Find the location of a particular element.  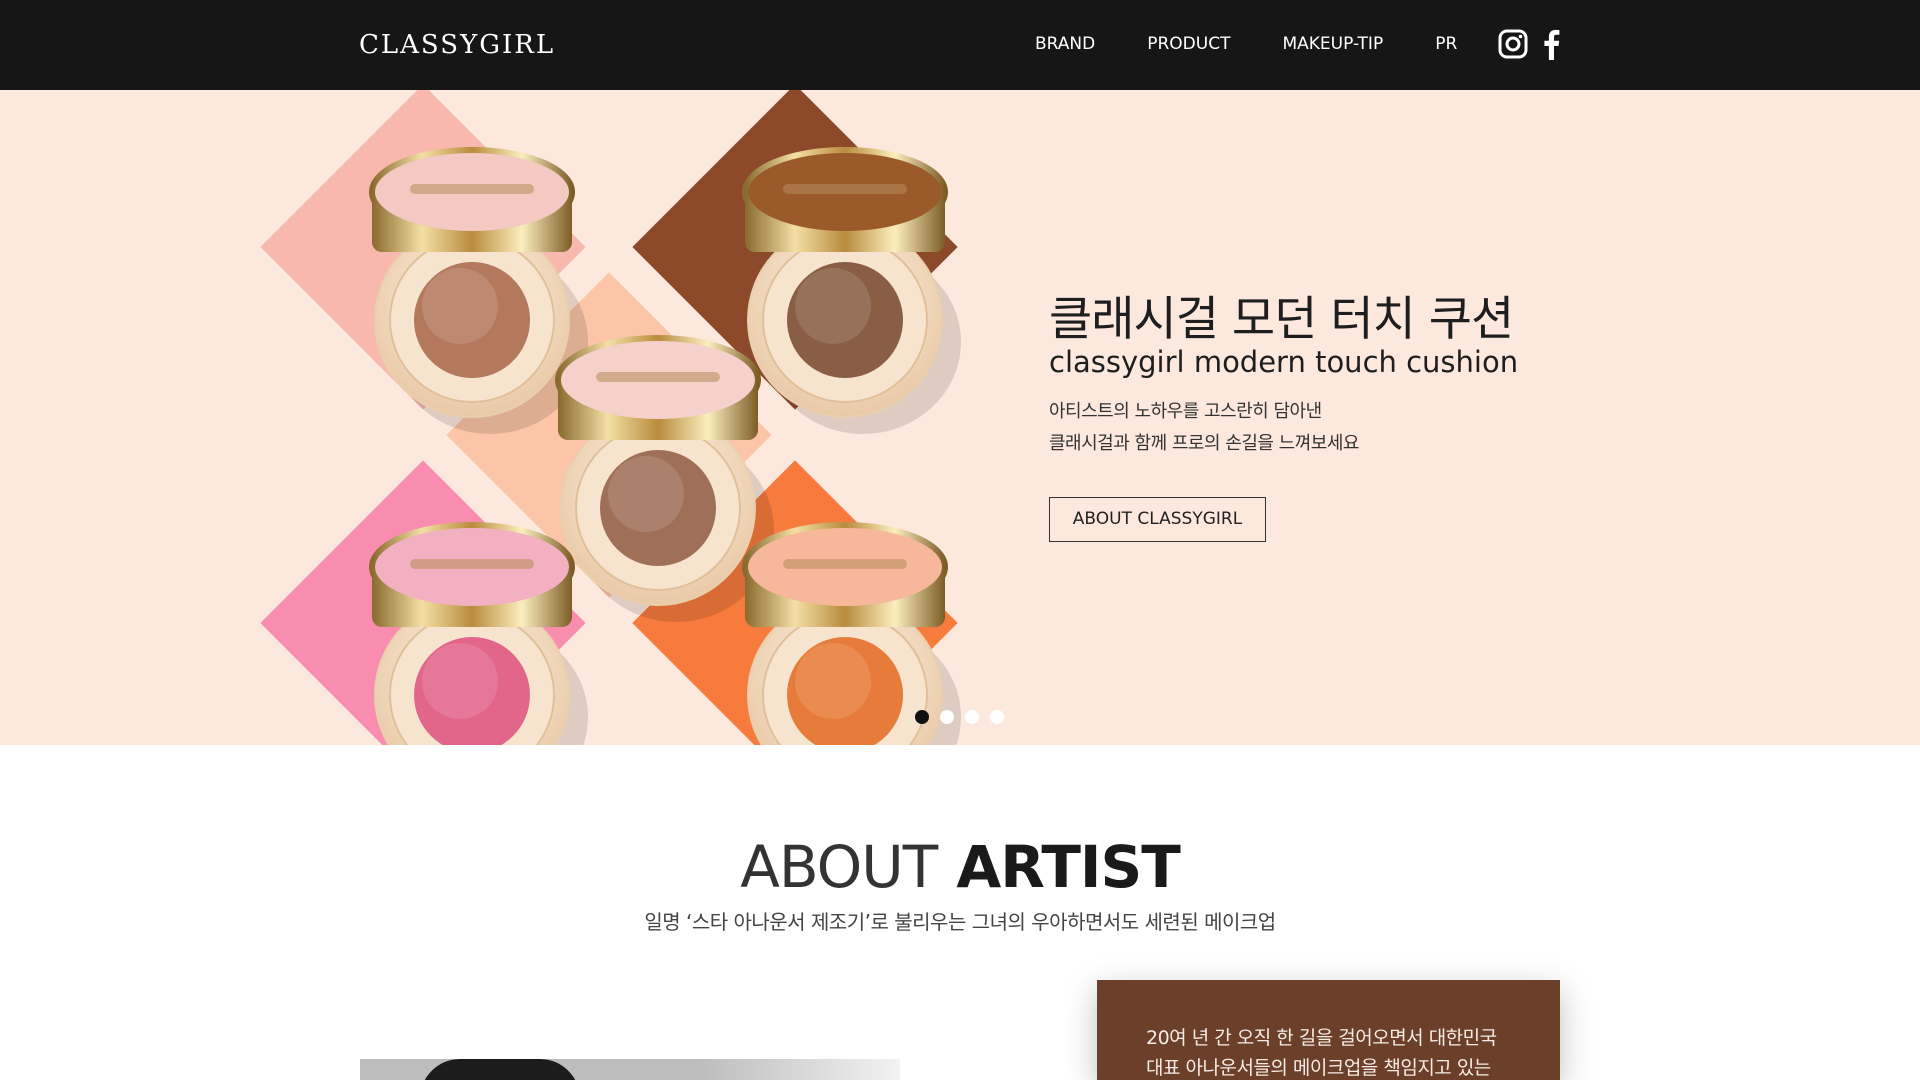

artist-photo-fade is located at coordinates (800, 1069).